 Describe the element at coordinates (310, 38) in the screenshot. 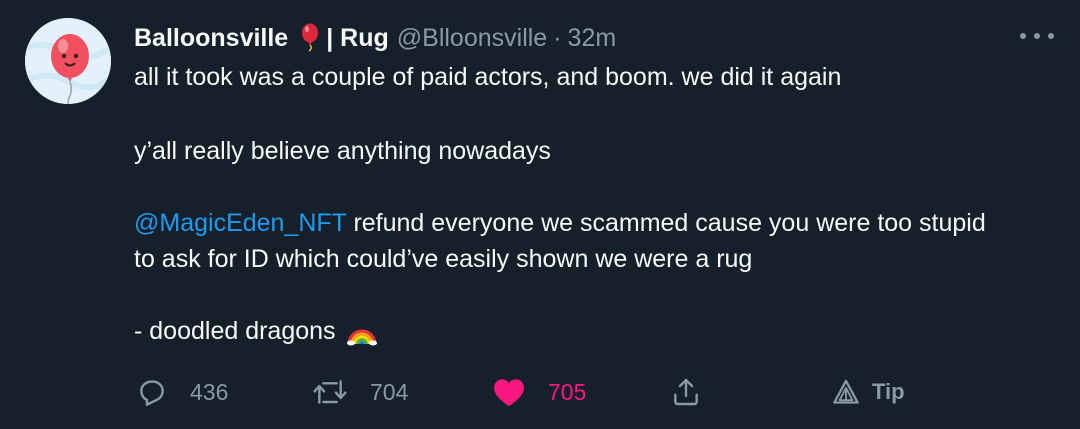

I see `balloon-emoji-icon` at that location.